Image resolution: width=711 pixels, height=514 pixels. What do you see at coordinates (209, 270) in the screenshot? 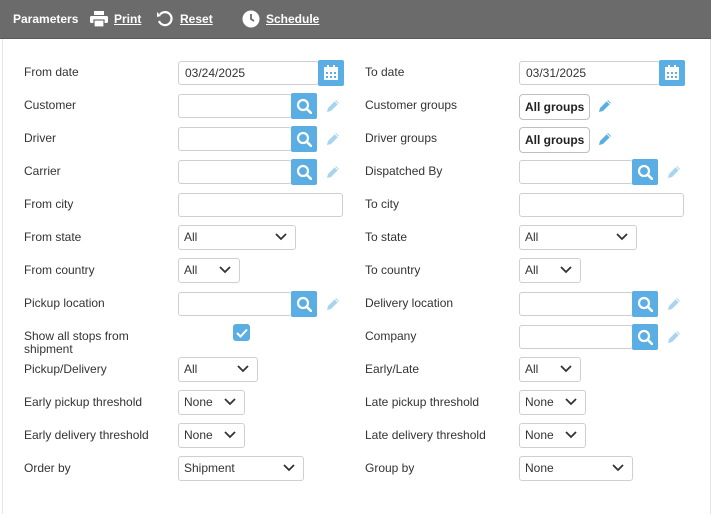
I see `from-country-select: All` at bounding box center [209, 270].